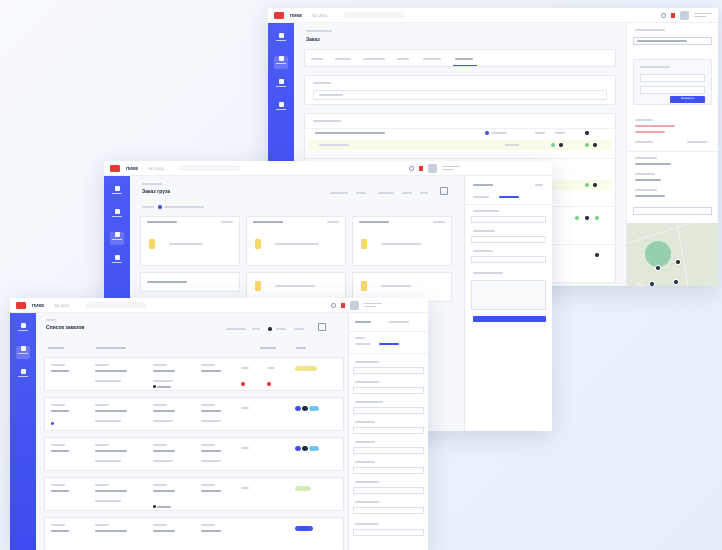 This screenshot has height=550, width=722. Describe the element at coordinates (156, 192) in the screenshot. I see `page-title: Заказ груза` at that location.